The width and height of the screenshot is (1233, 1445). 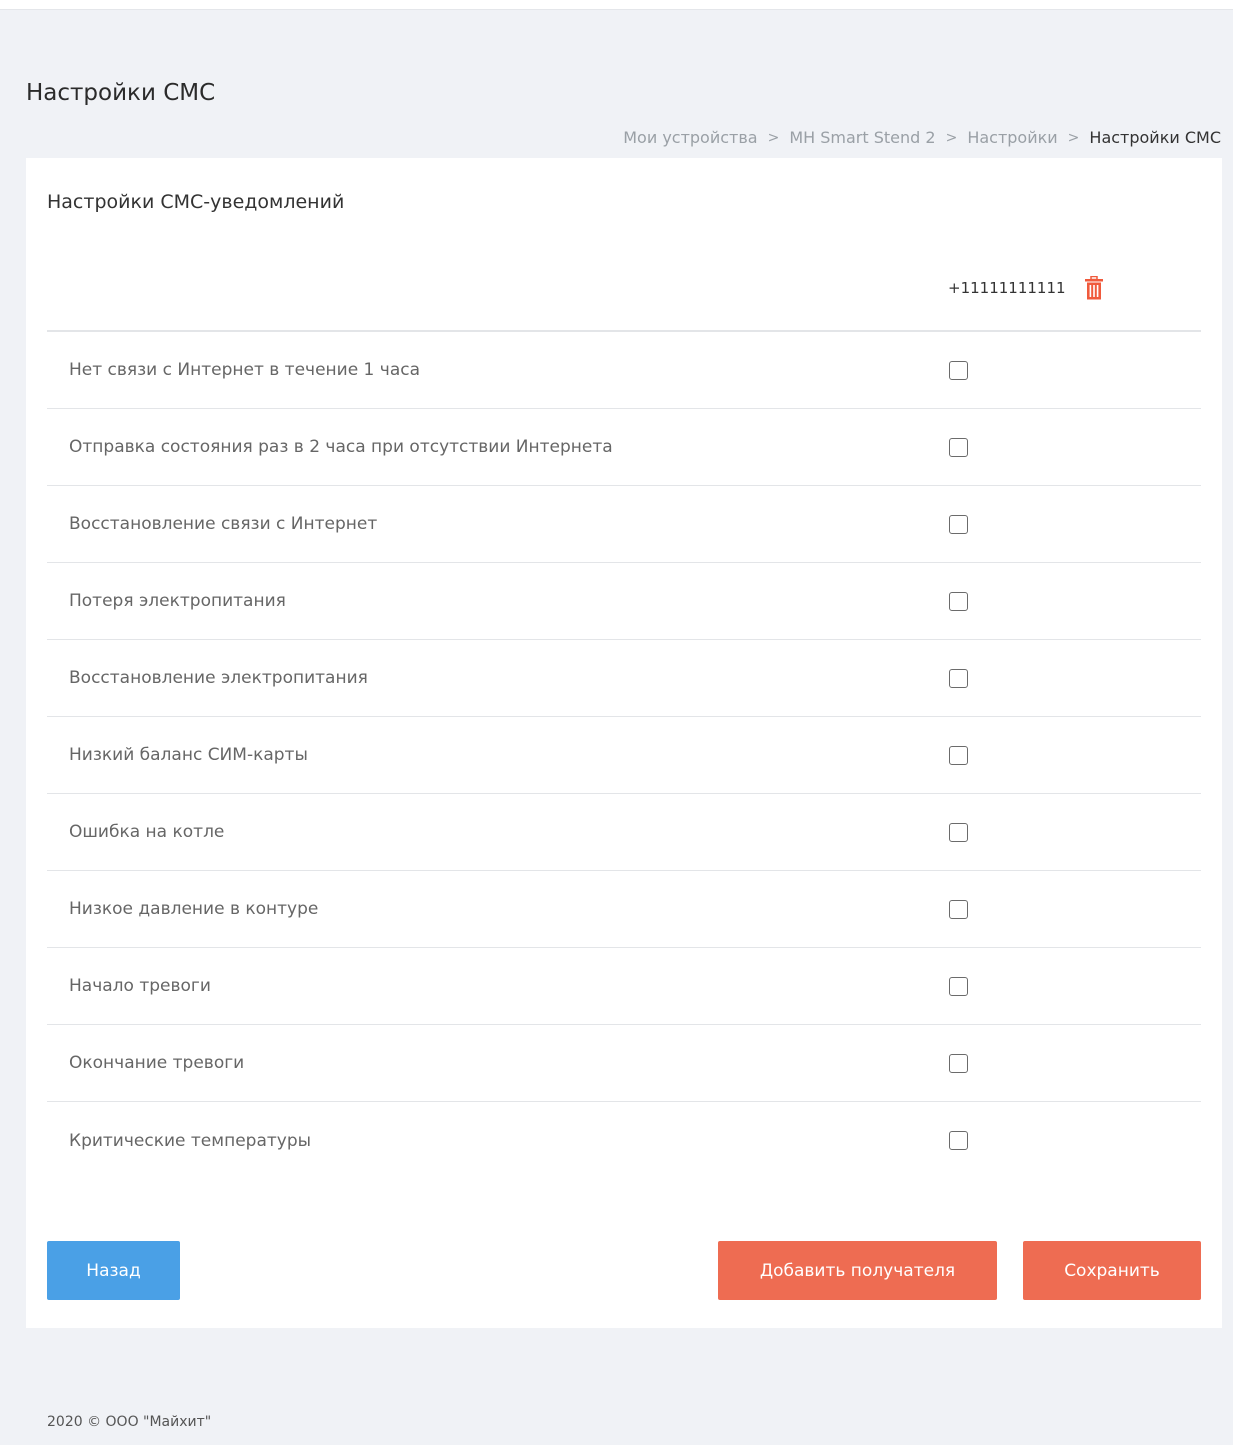 What do you see at coordinates (624, 832) in the screenshot?
I see `table-row: Ошибка на котле` at bounding box center [624, 832].